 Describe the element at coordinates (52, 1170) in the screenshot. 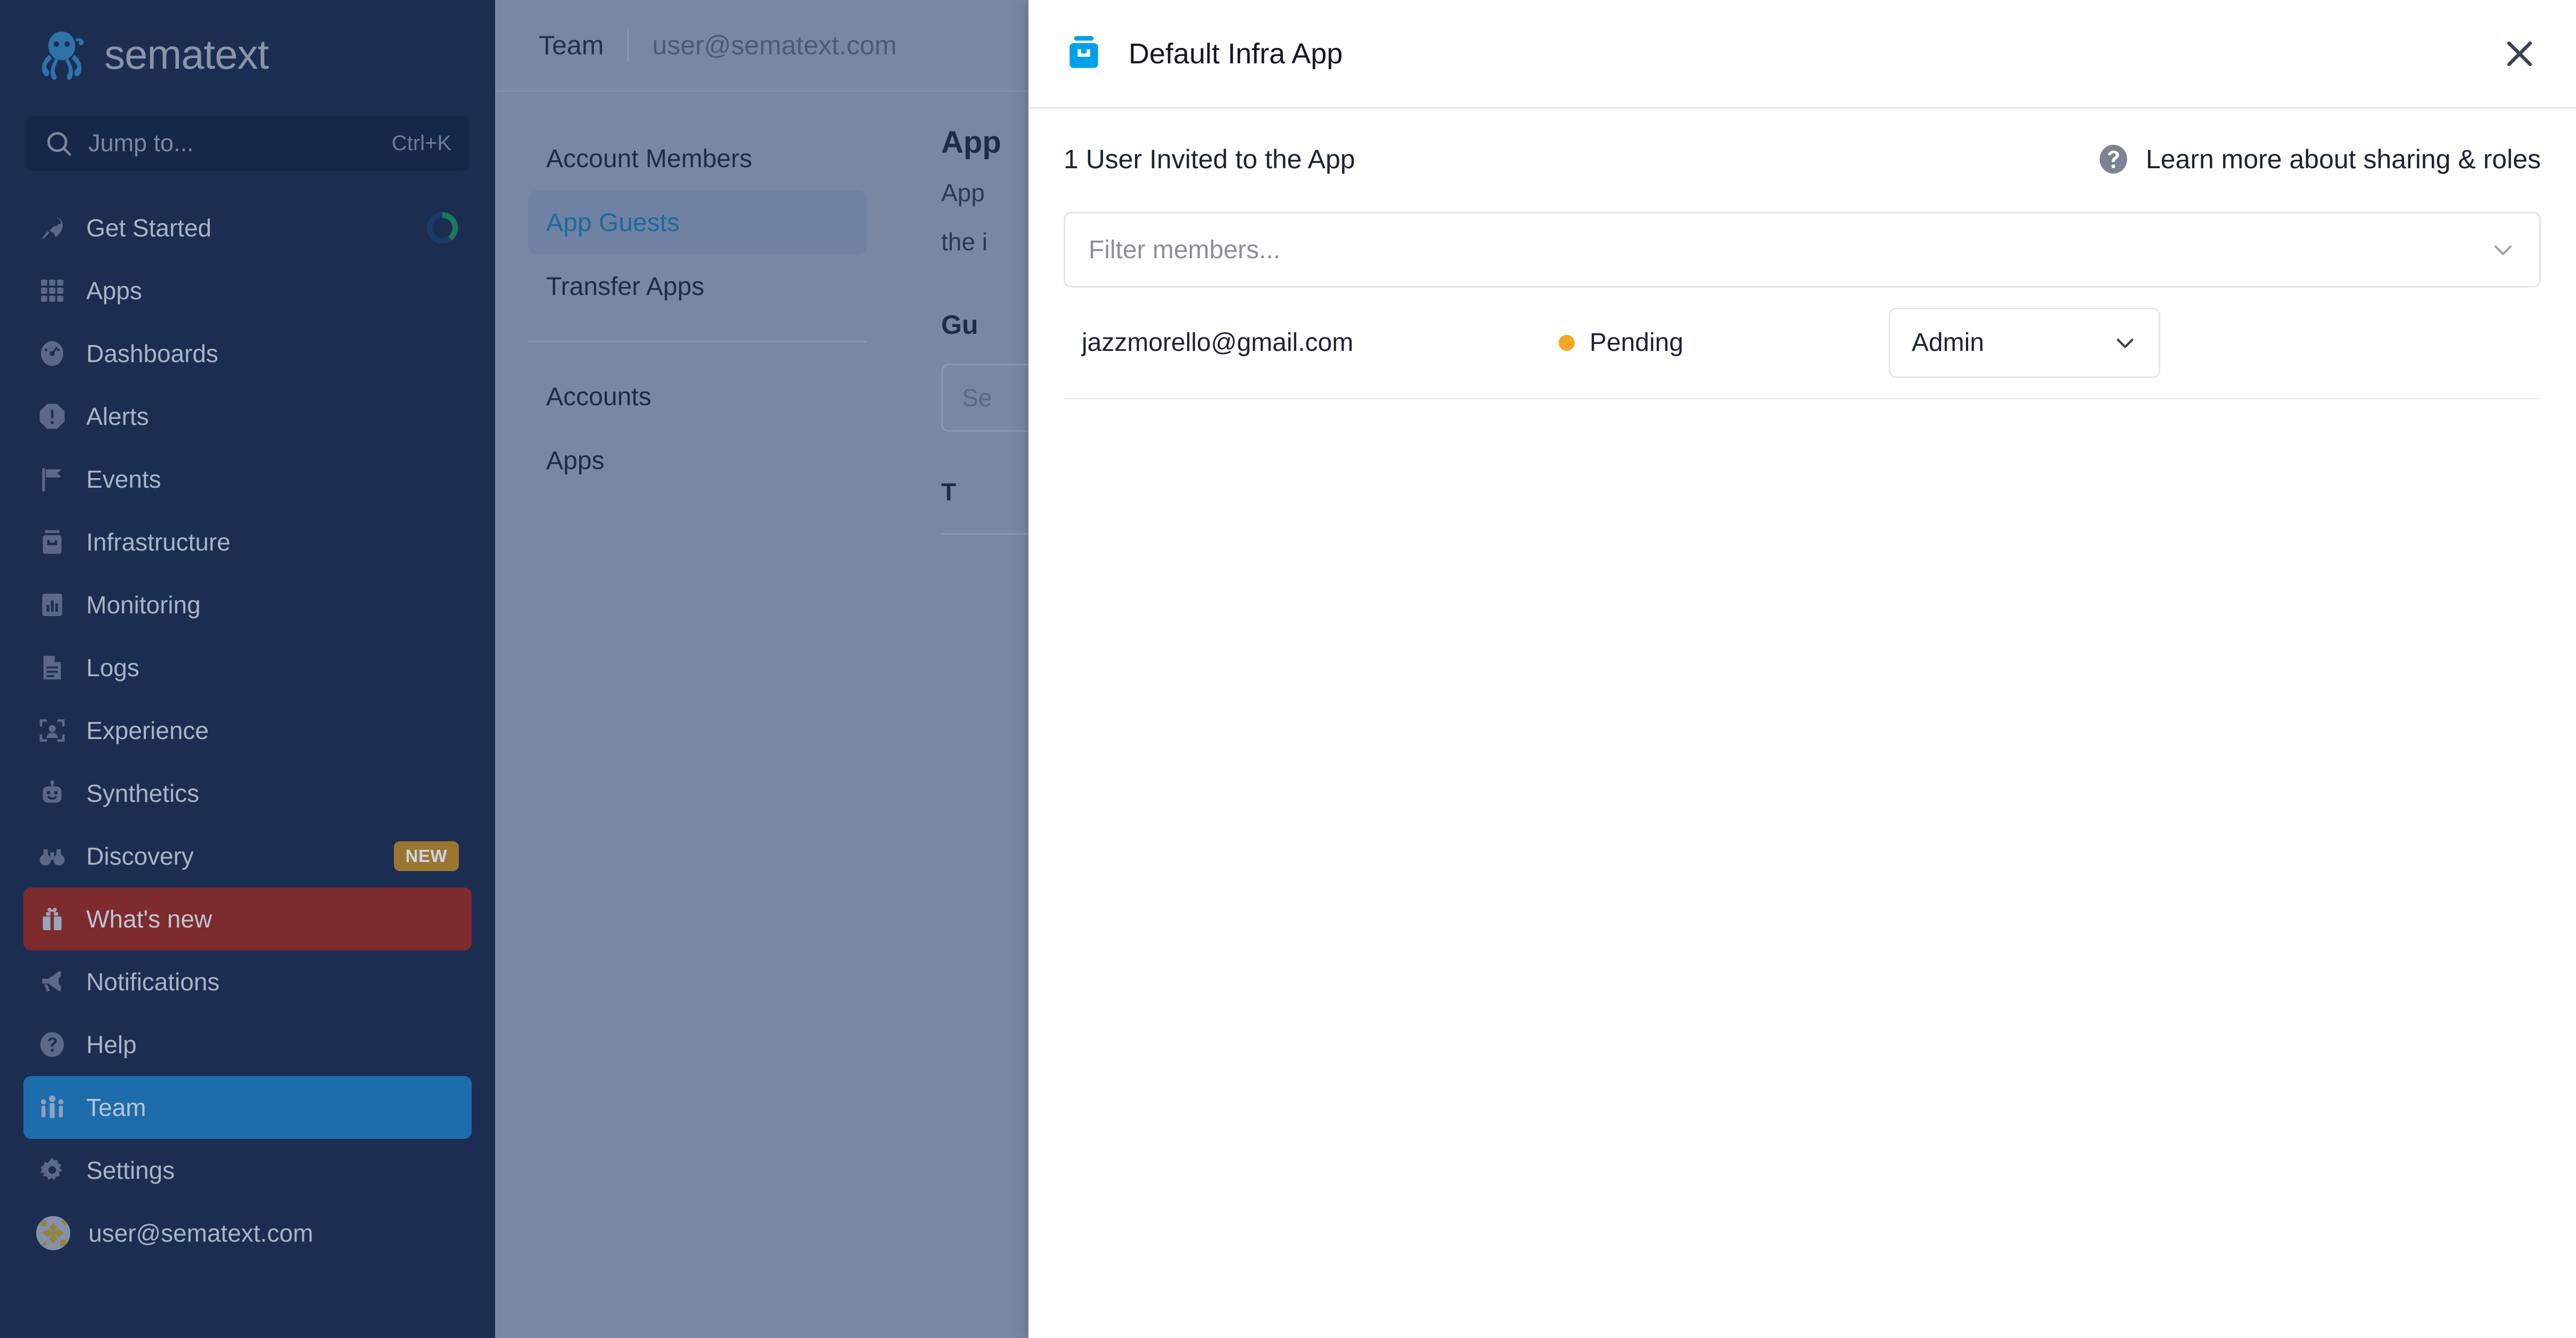

I see `gear-icon` at that location.